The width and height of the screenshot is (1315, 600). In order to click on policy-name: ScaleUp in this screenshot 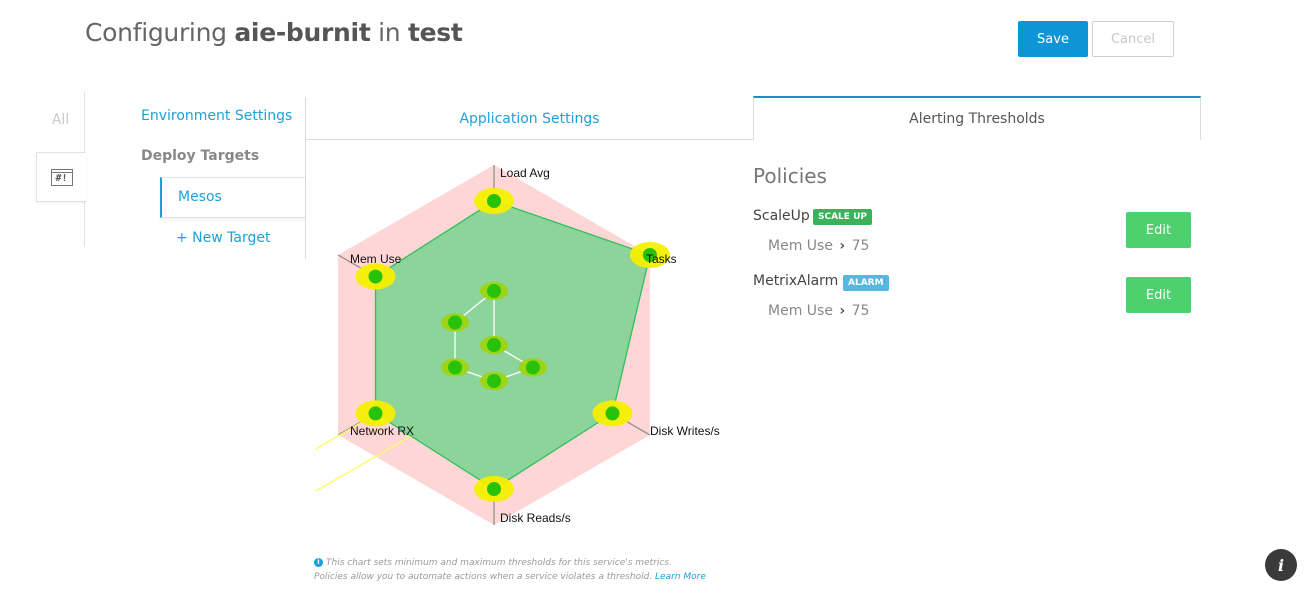, I will do `click(781, 216)`.